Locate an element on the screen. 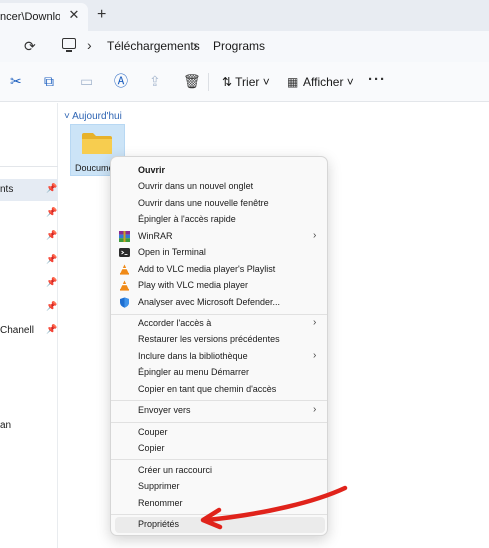  menu-item-create-shortcut: Créer un raccourci is located at coordinates (219, 471).